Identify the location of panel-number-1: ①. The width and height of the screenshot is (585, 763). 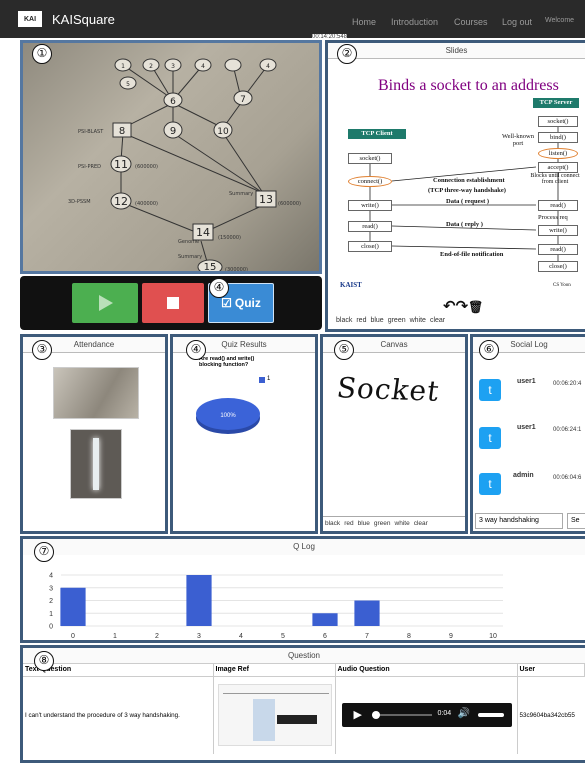
(42, 54).